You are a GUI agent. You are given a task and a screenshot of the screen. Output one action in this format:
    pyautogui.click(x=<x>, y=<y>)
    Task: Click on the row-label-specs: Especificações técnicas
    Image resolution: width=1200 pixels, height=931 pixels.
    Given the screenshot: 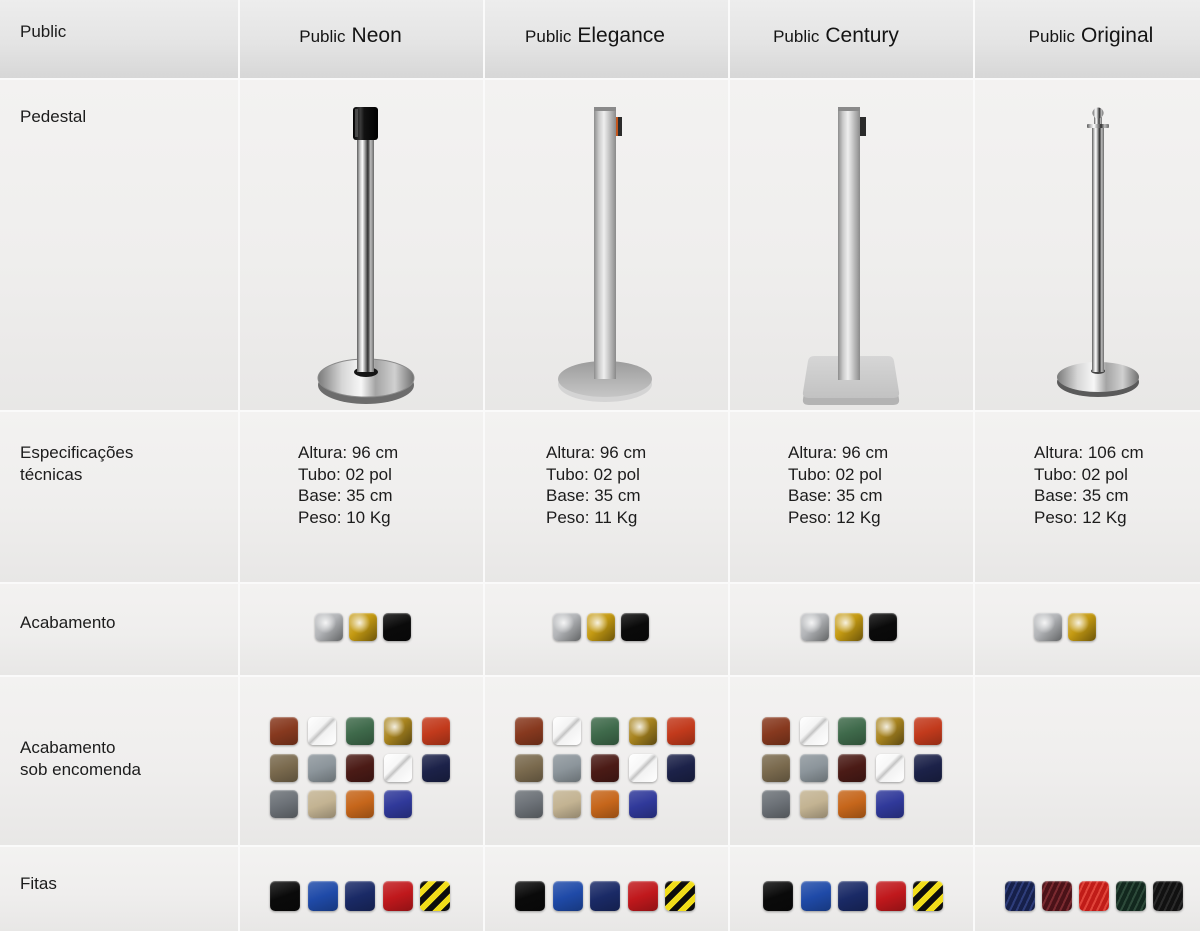 What is the action you would take?
    pyautogui.click(x=76, y=463)
    